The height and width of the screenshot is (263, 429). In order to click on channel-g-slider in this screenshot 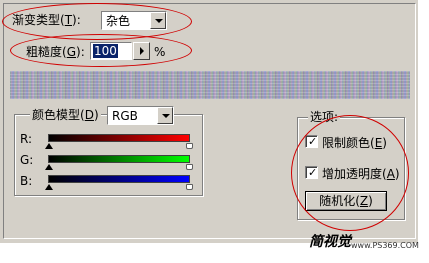, I will do `click(119, 159)`.